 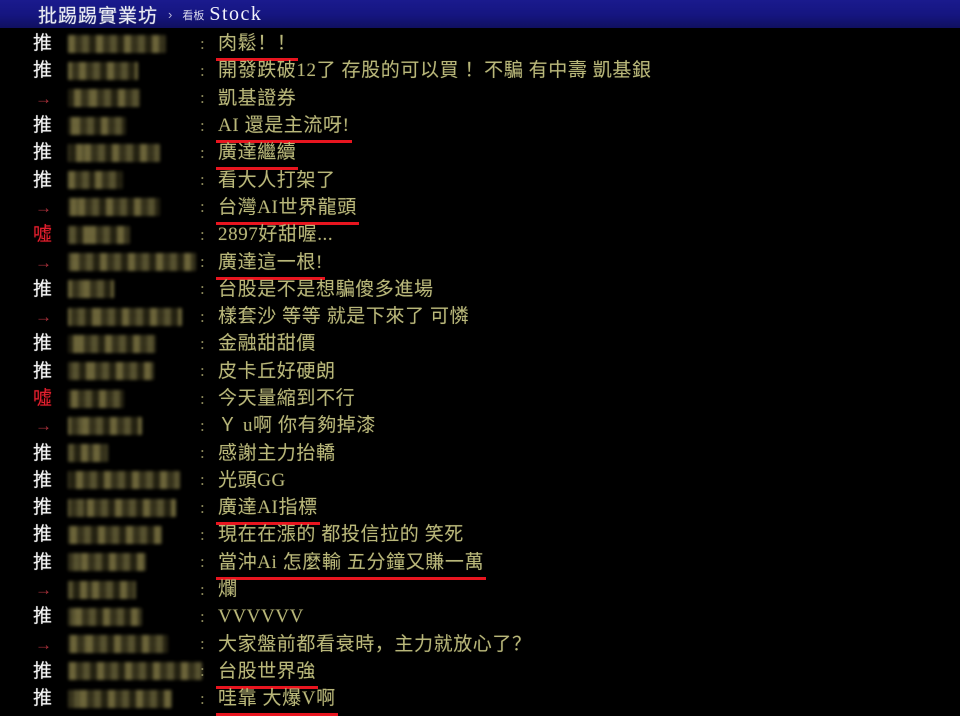 What do you see at coordinates (480, 534) in the screenshot?
I see `comment-row: 推: 現在在漲的 都投信拉的 笑死` at bounding box center [480, 534].